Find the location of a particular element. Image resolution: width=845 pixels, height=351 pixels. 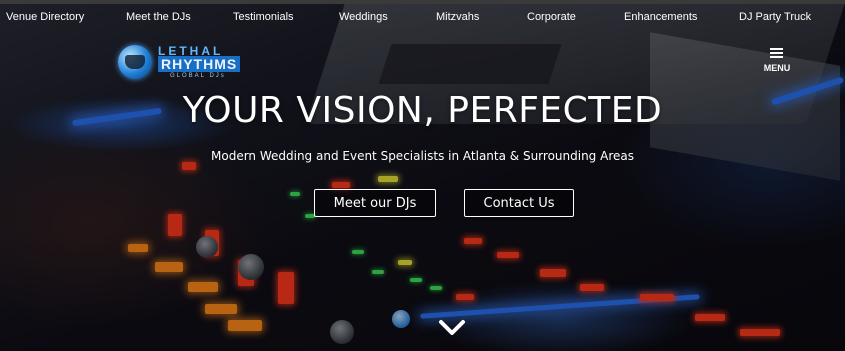

nav-item-corporate: Corporate is located at coordinates (551, 17).